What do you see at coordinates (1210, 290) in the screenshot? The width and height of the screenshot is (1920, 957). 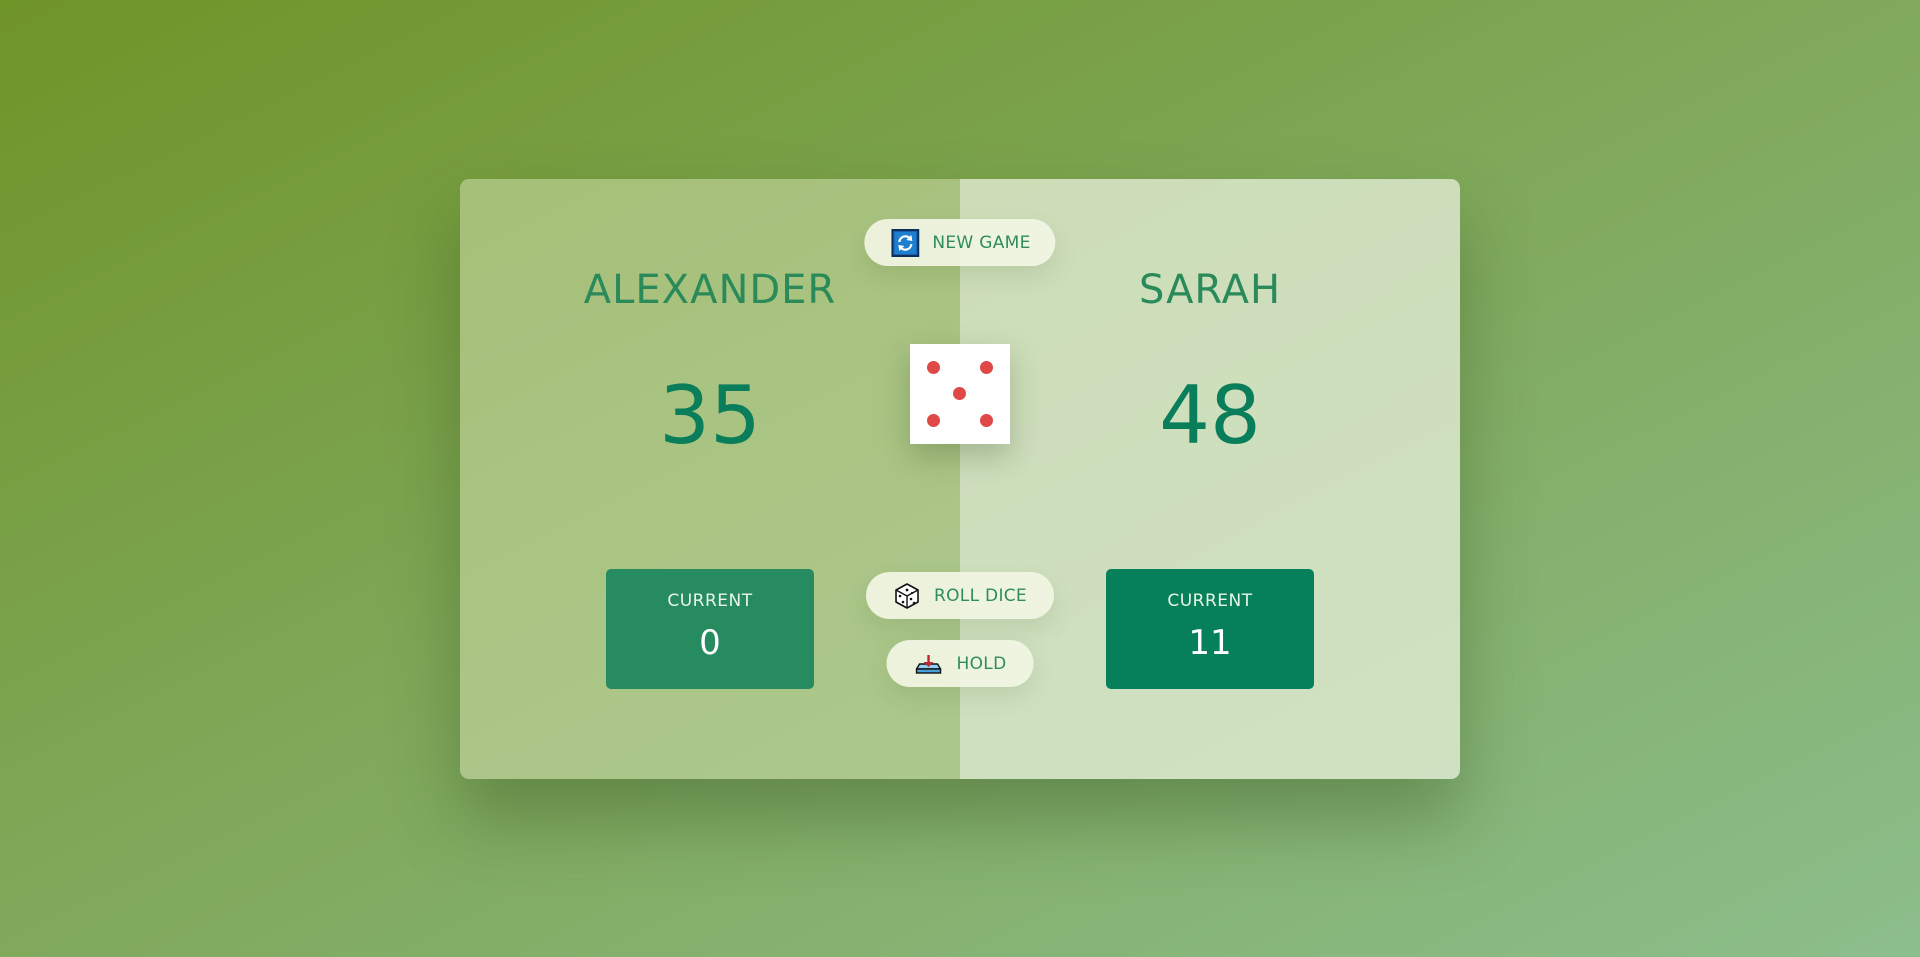 I see `player-name: SARAH` at bounding box center [1210, 290].